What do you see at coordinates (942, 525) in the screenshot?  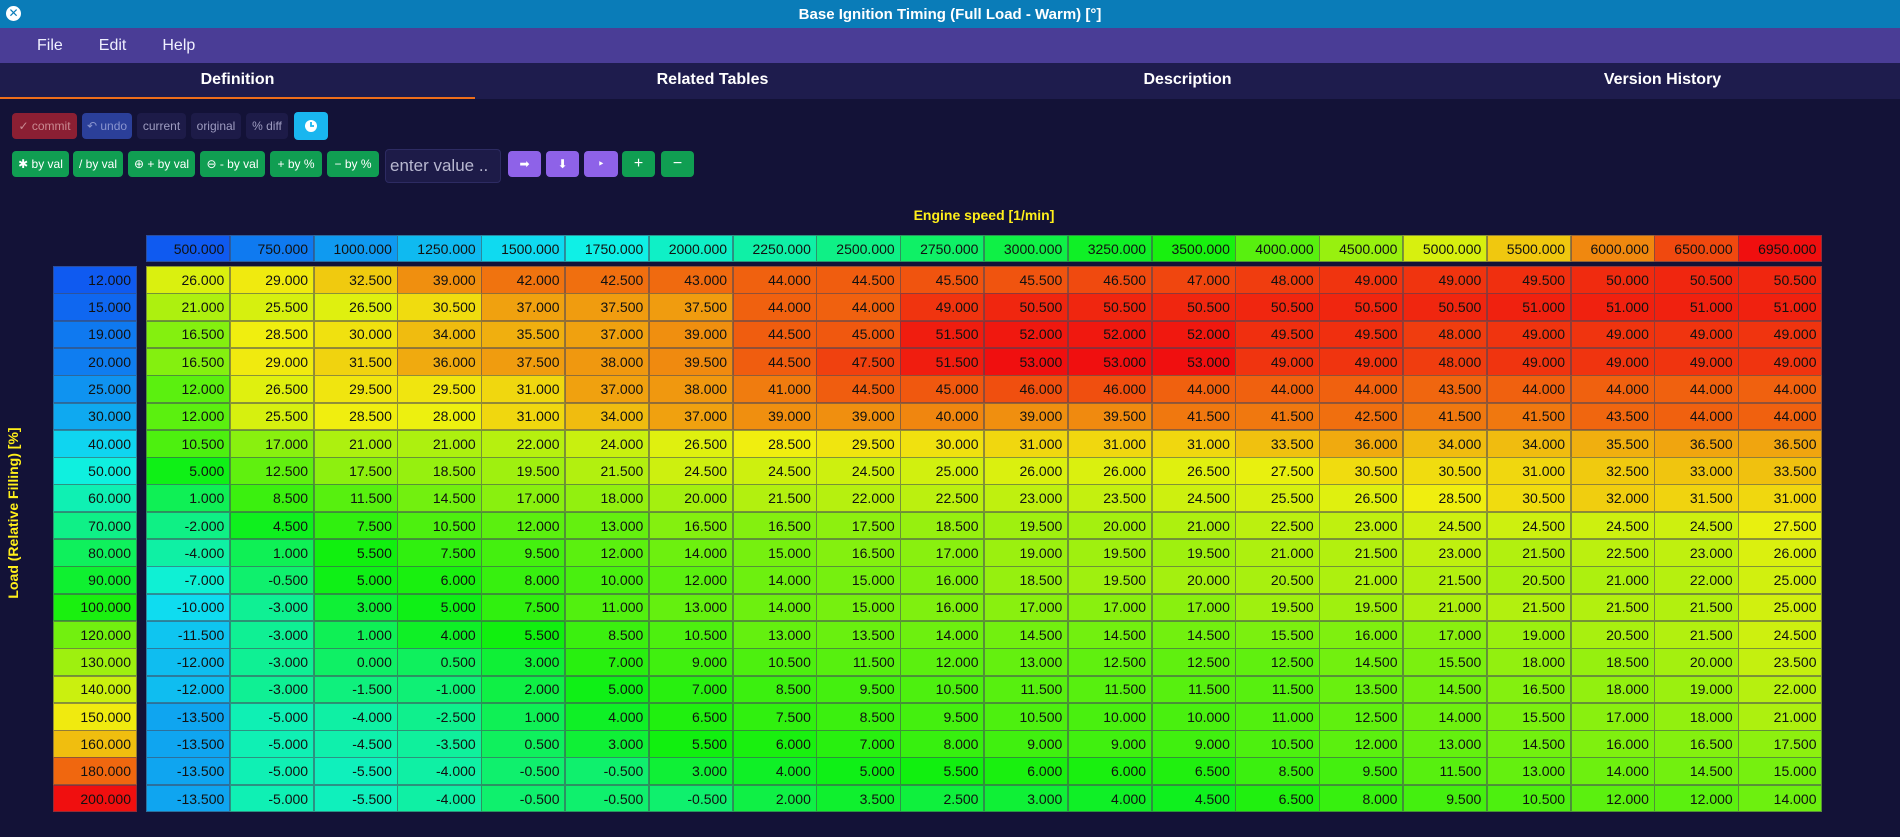 I see `table-cell: 18.500` at bounding box center [942, 525].